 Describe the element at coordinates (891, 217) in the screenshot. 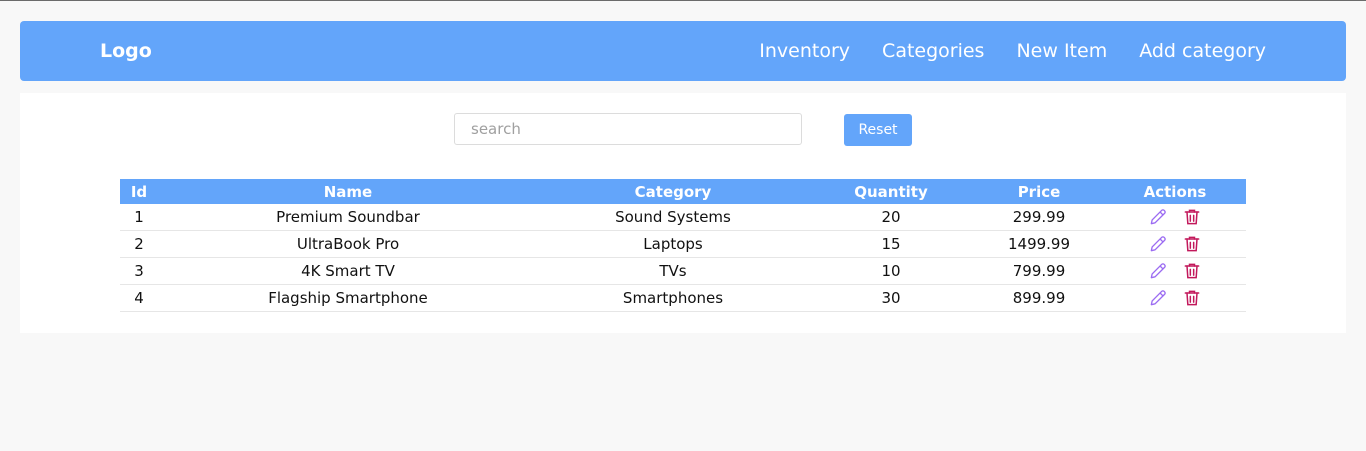

I see `cell-quantity: 20` at that location.